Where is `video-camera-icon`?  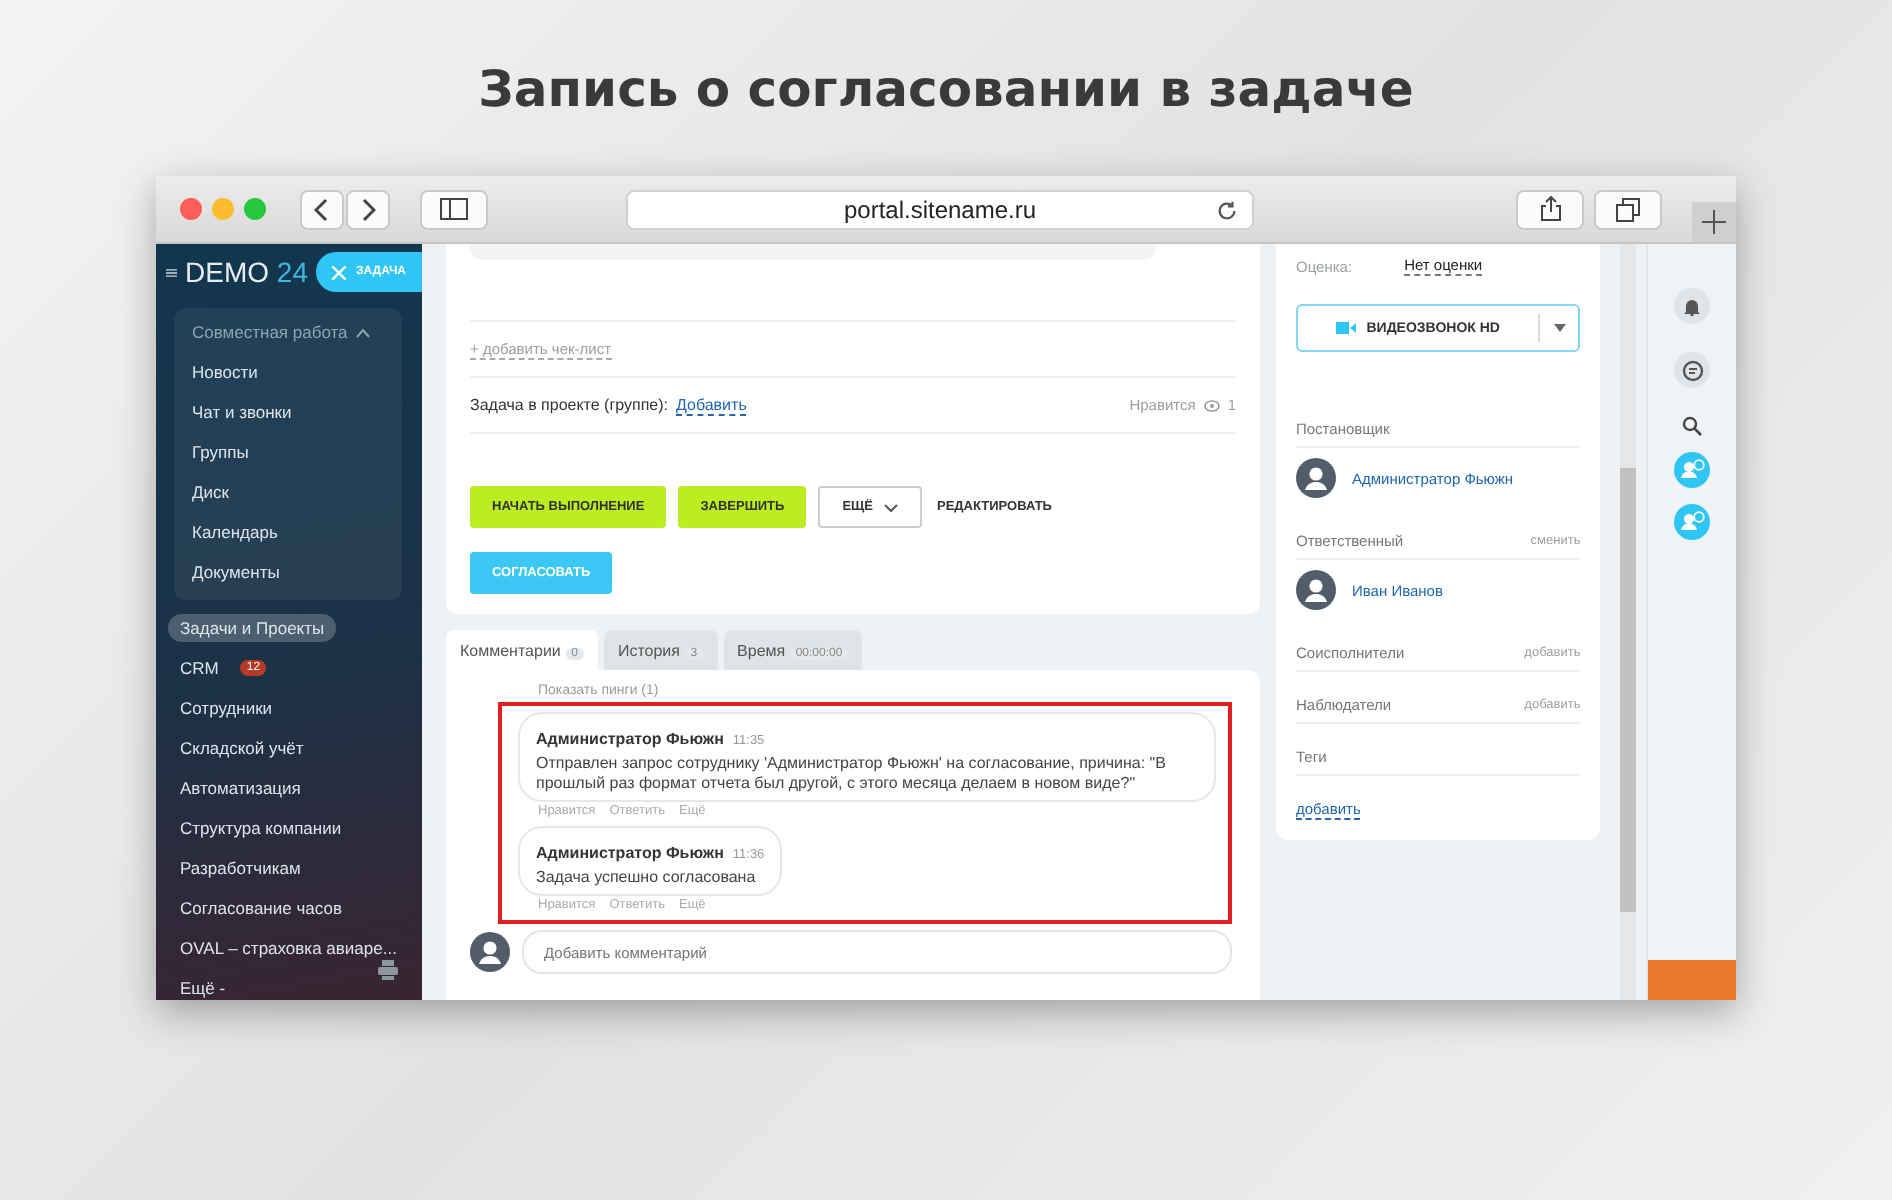
video-camera-icon is located at coordinates (1346, 328).